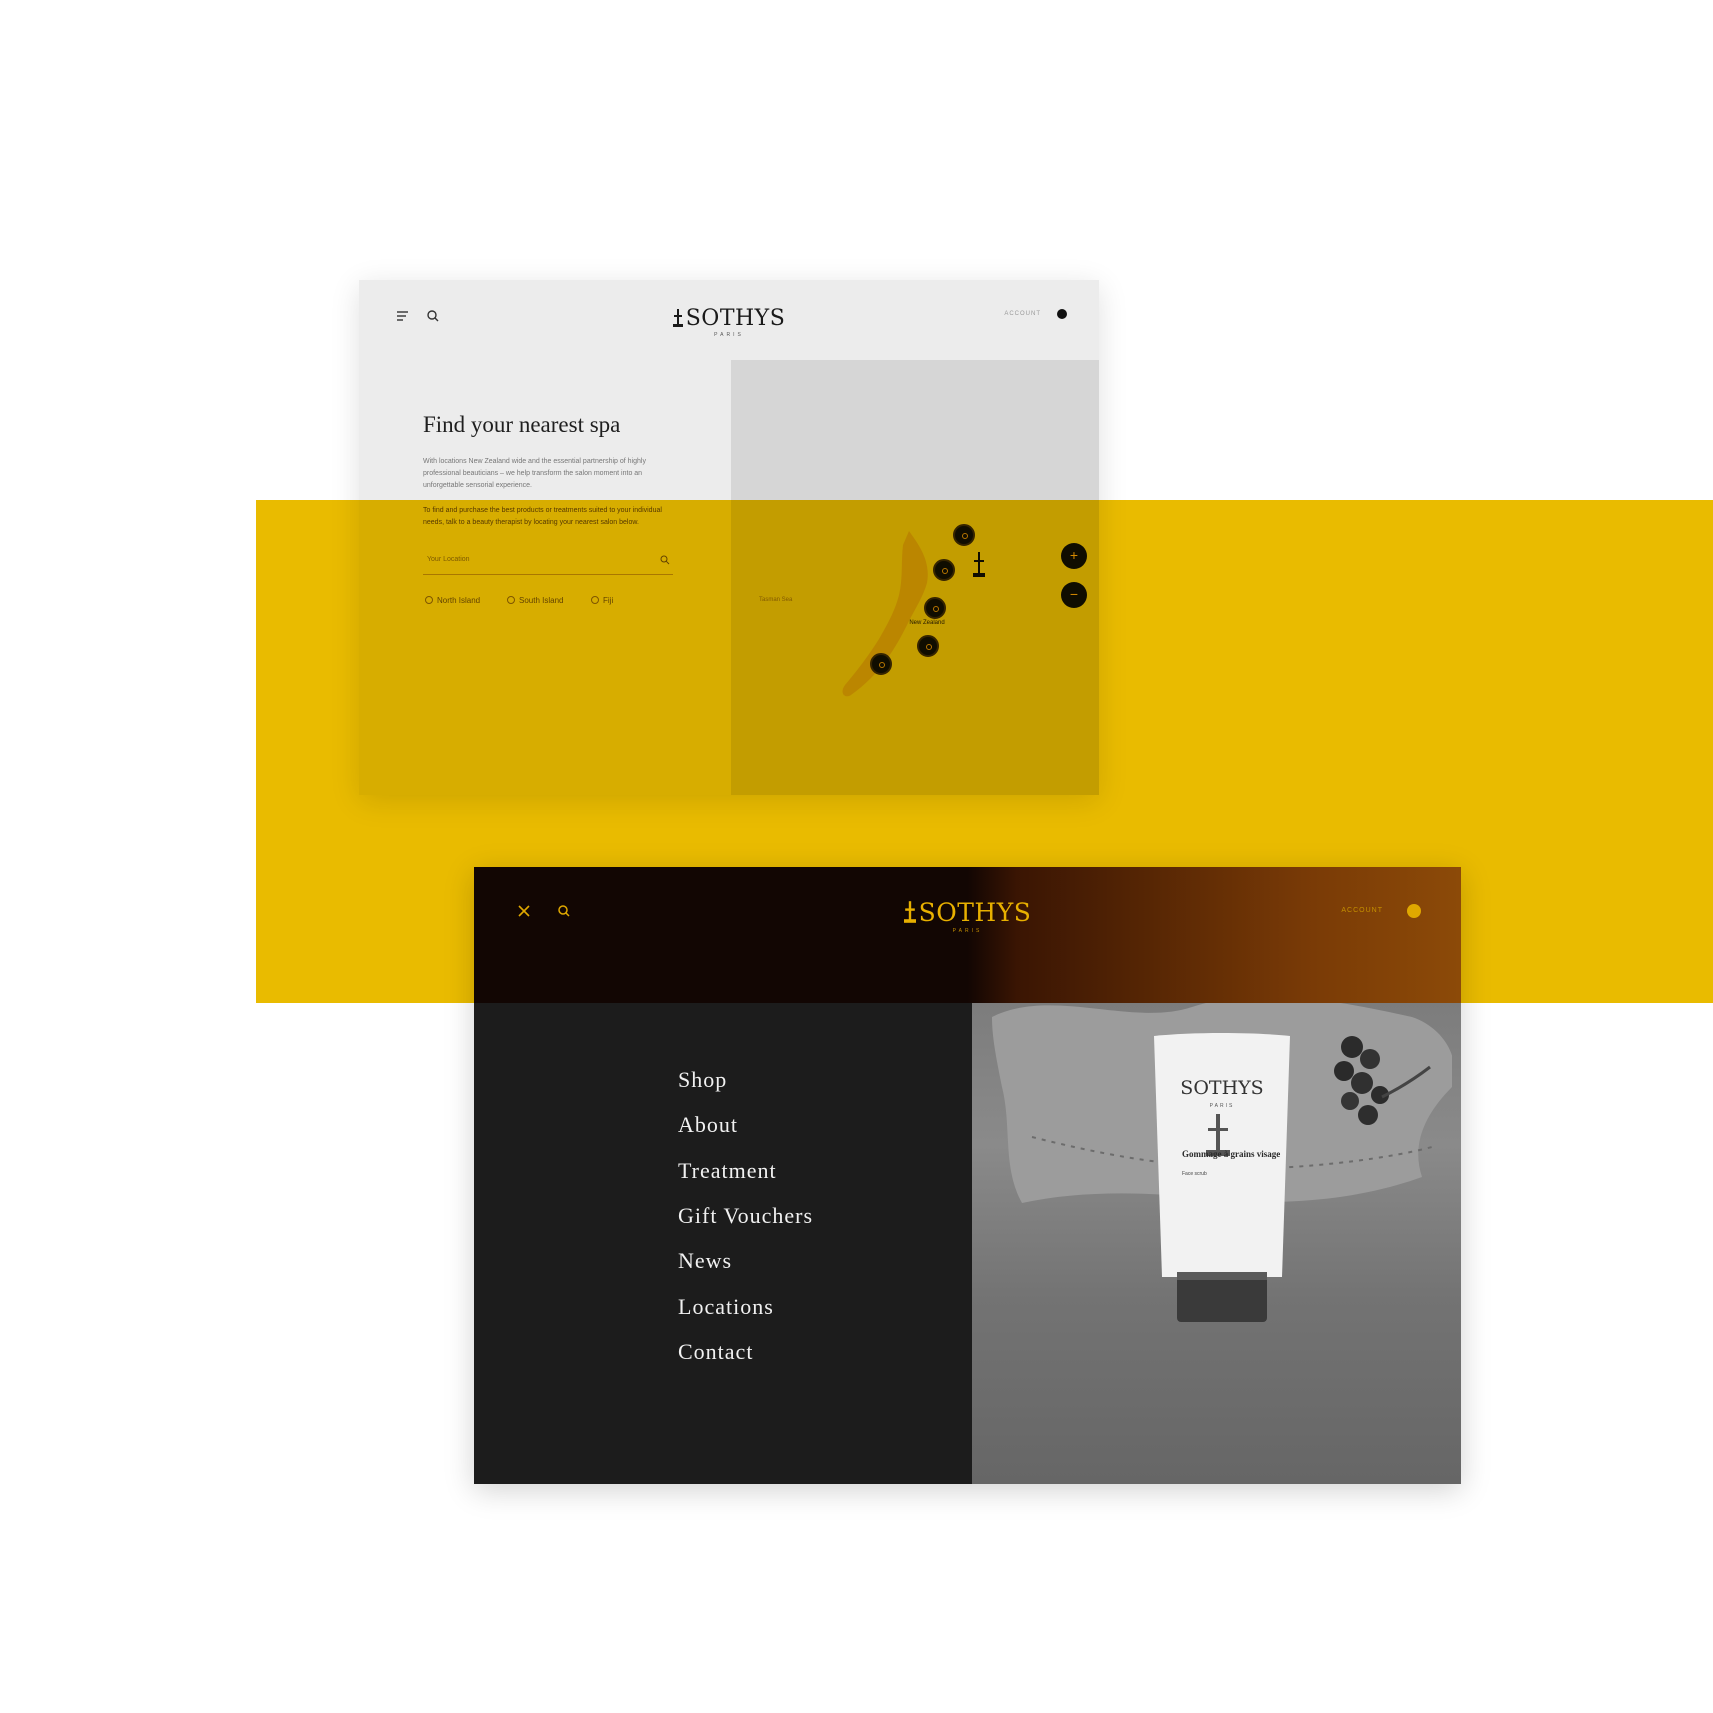 This screenshot has width=1713, height=1713. I want to click on brand-marker-icon, so click(979, 564).